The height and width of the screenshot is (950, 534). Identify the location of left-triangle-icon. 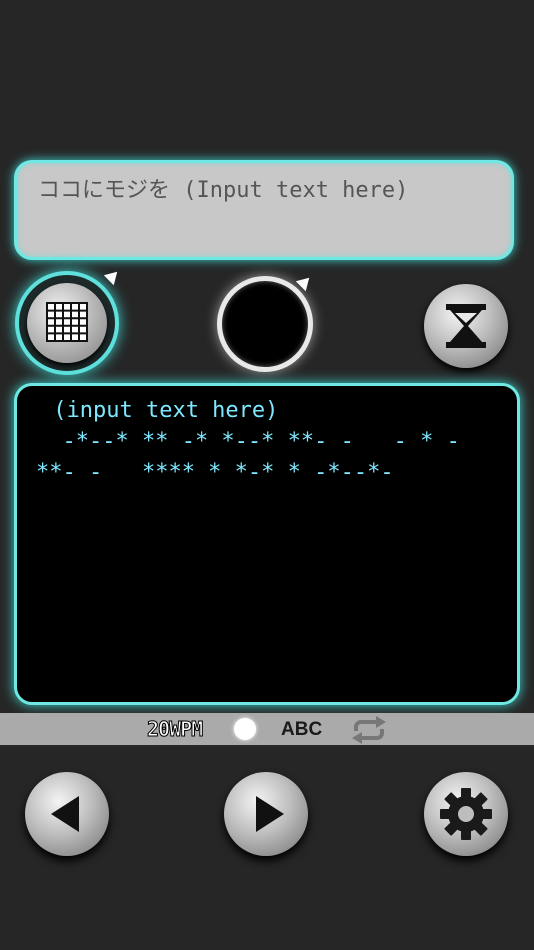
(65, 814).